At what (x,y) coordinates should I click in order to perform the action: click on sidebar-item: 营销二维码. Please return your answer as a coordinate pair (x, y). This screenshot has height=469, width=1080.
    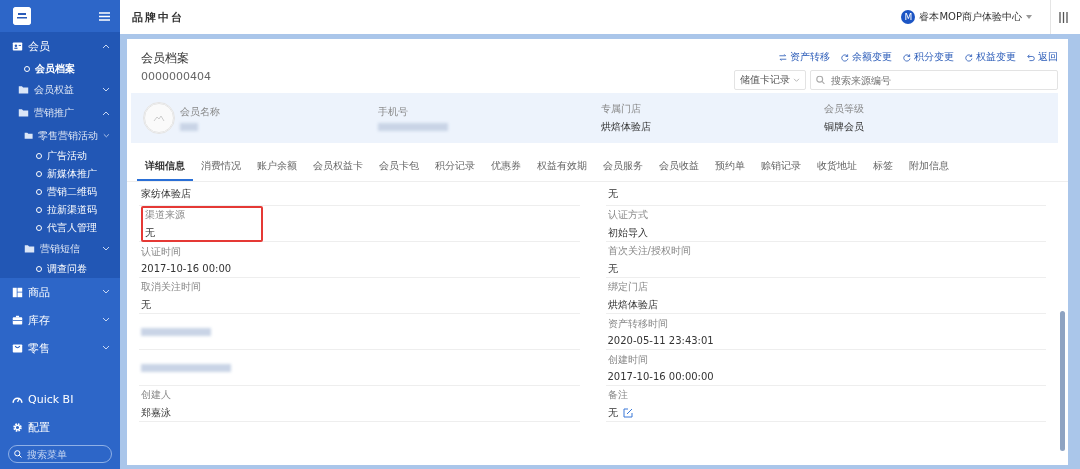
    Looking at the image, I should click on (60, 192).